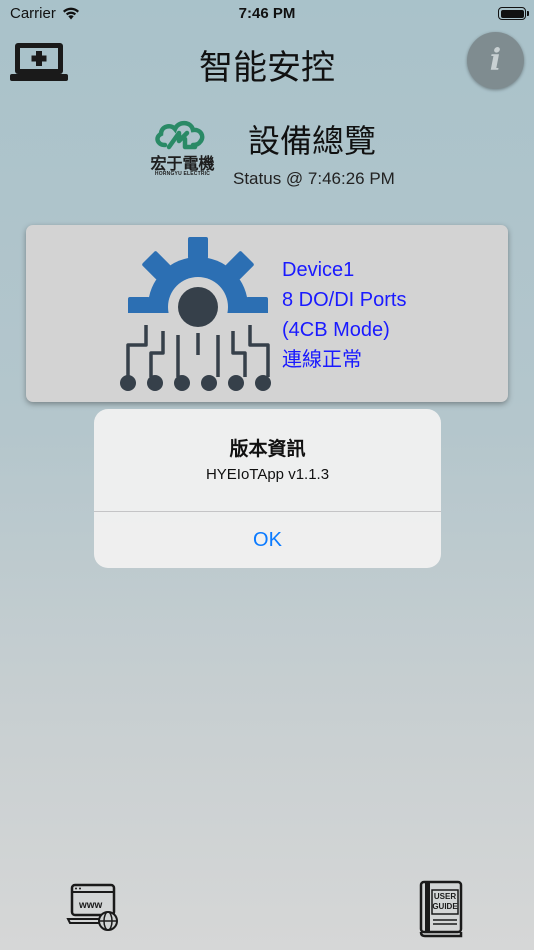  What do you see at coordinates (198, 316) in the screenshot?
I see `gear-circuit-icon` at bounding box center [198, 316].